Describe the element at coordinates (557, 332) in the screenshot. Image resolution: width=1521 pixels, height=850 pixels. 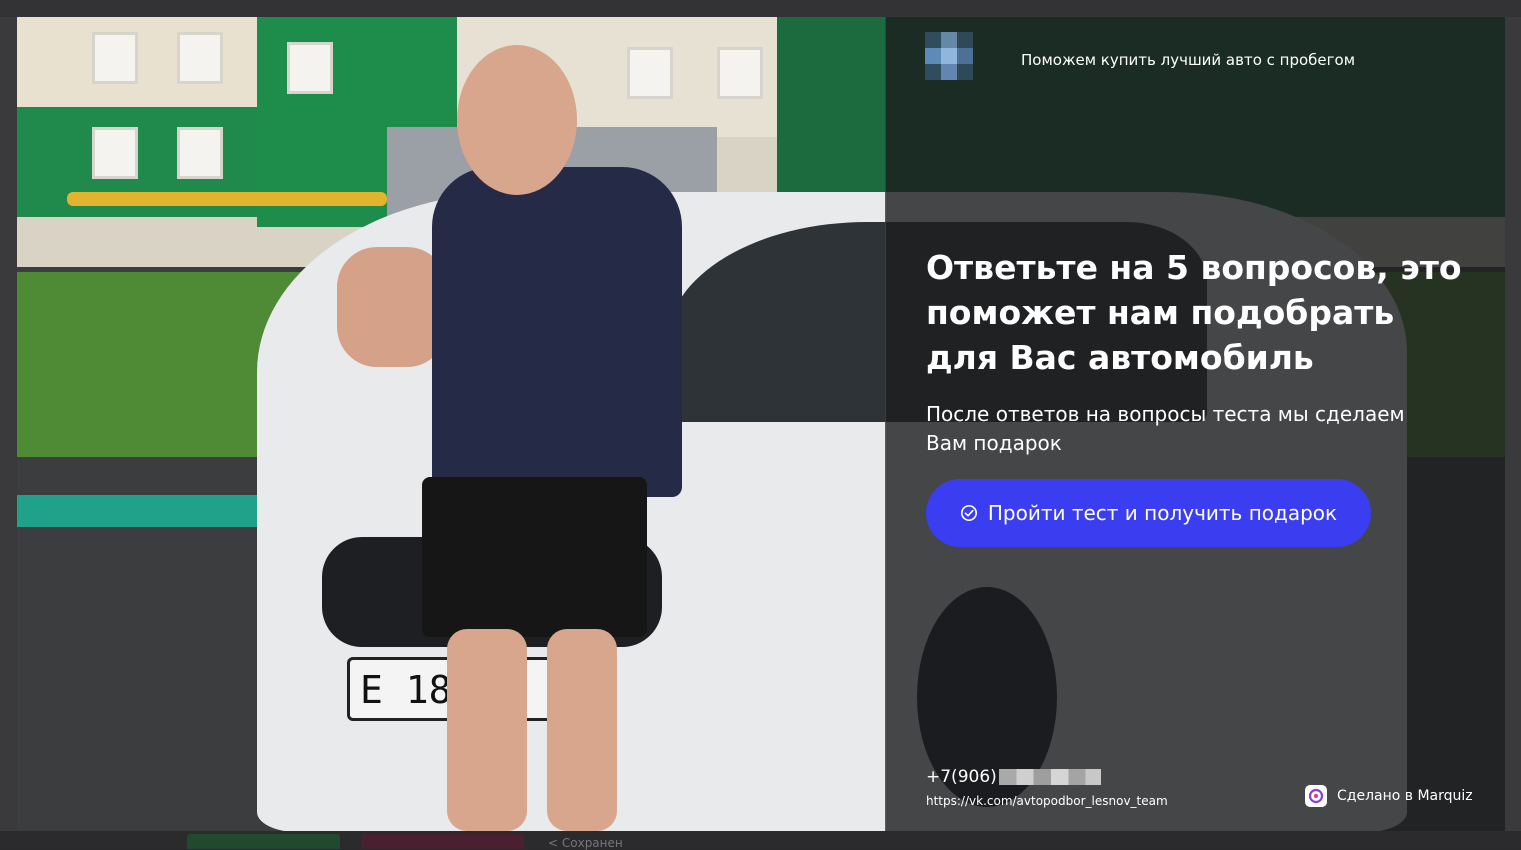
I see `photo-person-shirt` at that location.